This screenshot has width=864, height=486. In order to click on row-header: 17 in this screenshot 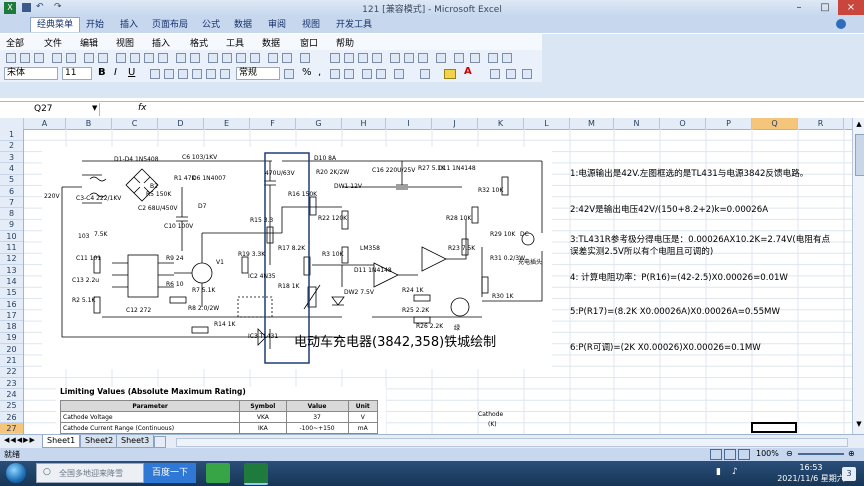, I will do `click(11, 316)`.